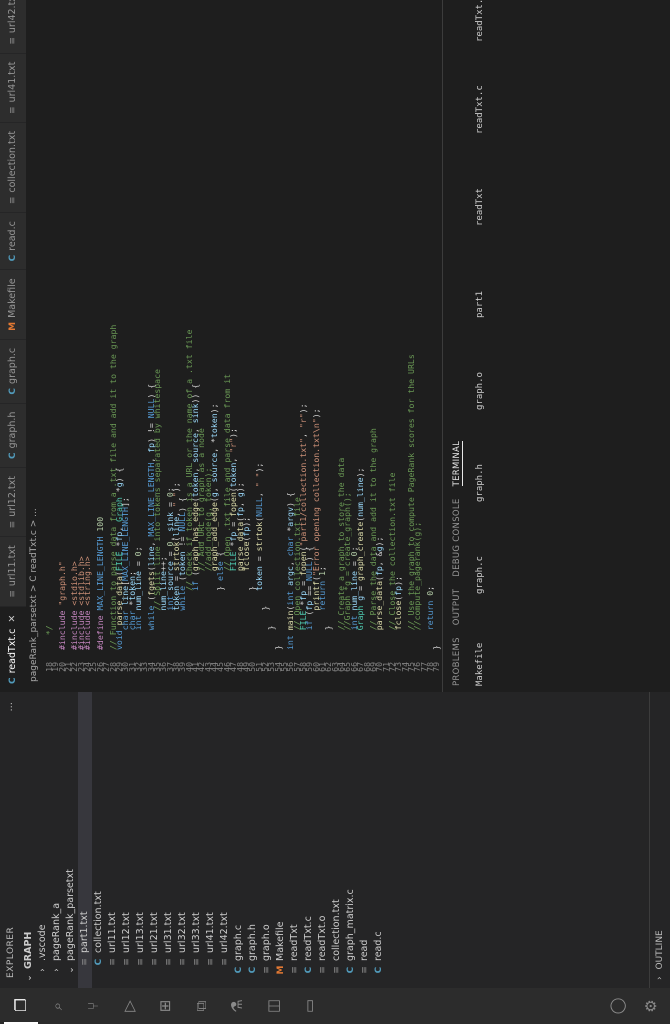 This screenshot has height=1024, width=670. What do you see at coordinates (480, 207) in the screenshot?
I see `terminal-file-entry: readTxt` at bounding box center [480, 207].